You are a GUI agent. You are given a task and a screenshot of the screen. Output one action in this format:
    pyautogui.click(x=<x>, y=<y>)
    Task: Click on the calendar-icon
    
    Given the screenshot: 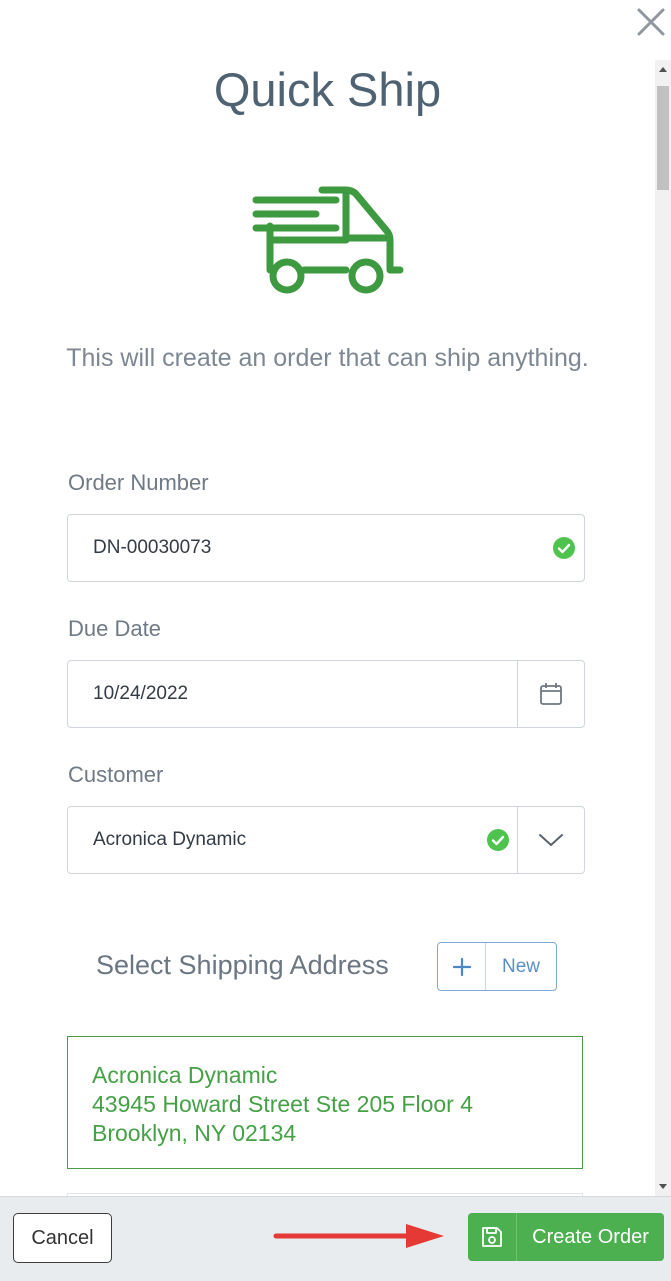 What is the action you would take?
    pyautogui.click(x=551, y=694)
    